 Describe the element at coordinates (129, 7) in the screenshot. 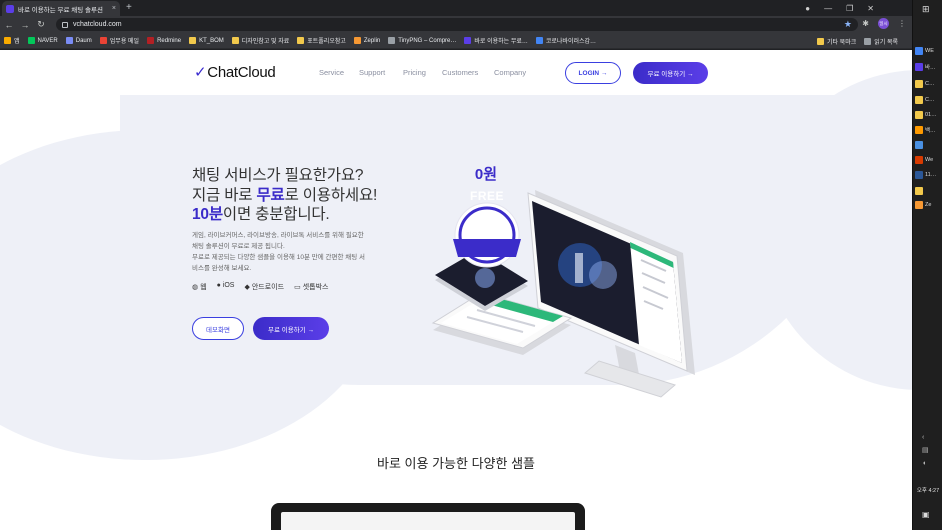

I see `new-tab-button: +` at that location.